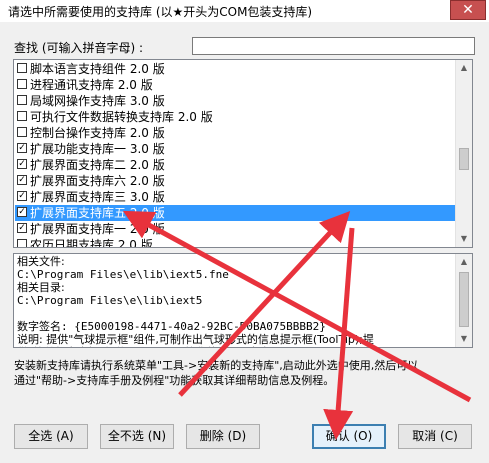 The height and width of the screenshot is (463, 489). I want to click on close-icon: ✕, so click(468, 10).